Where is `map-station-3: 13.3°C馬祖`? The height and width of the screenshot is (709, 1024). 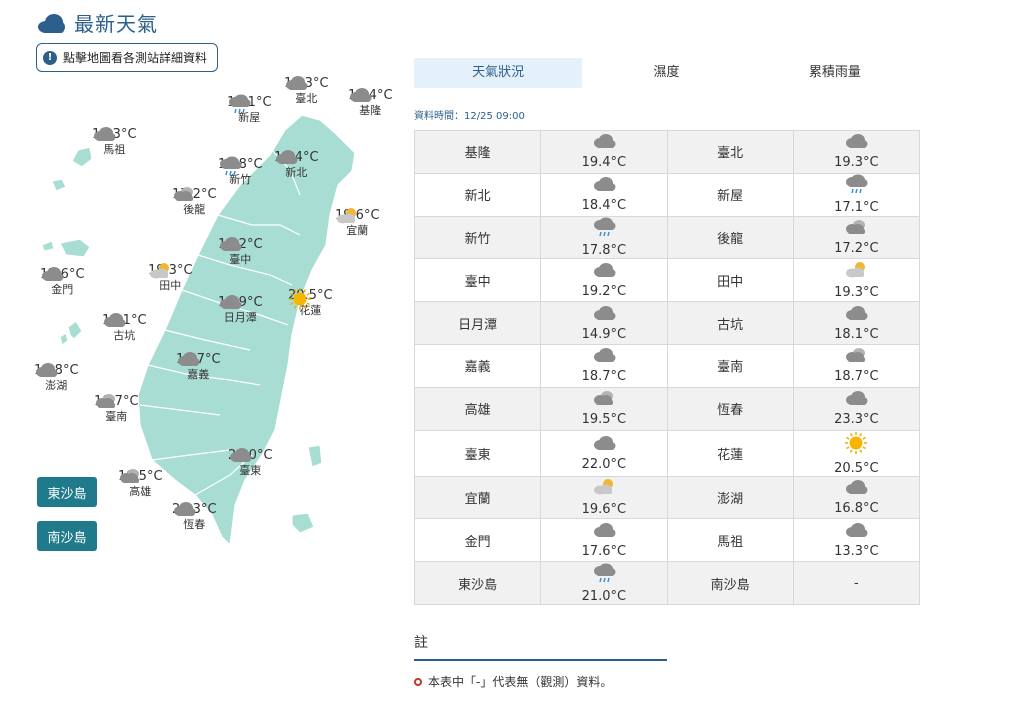
map-station-3: 13.3°C馬祖 is located at coordinates (114, 141).